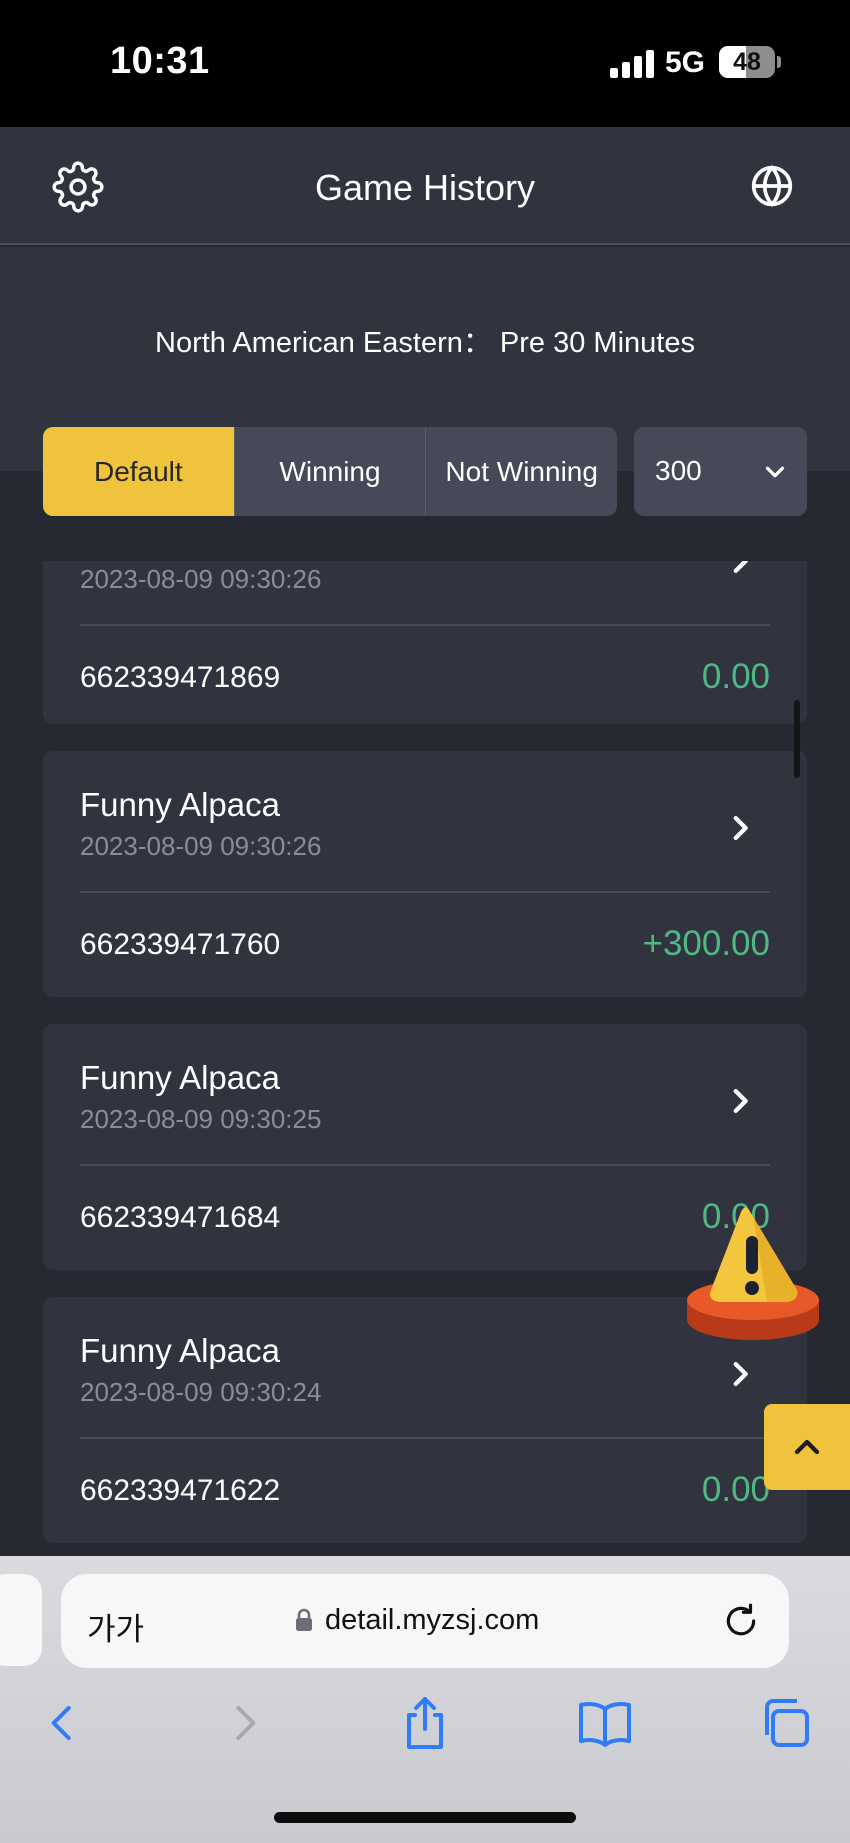 The height and width of the screenshot is (1843, 850). Describe the element at coordinates (139, 471) in the screenshot. I see `tab-default: Default` at that location.